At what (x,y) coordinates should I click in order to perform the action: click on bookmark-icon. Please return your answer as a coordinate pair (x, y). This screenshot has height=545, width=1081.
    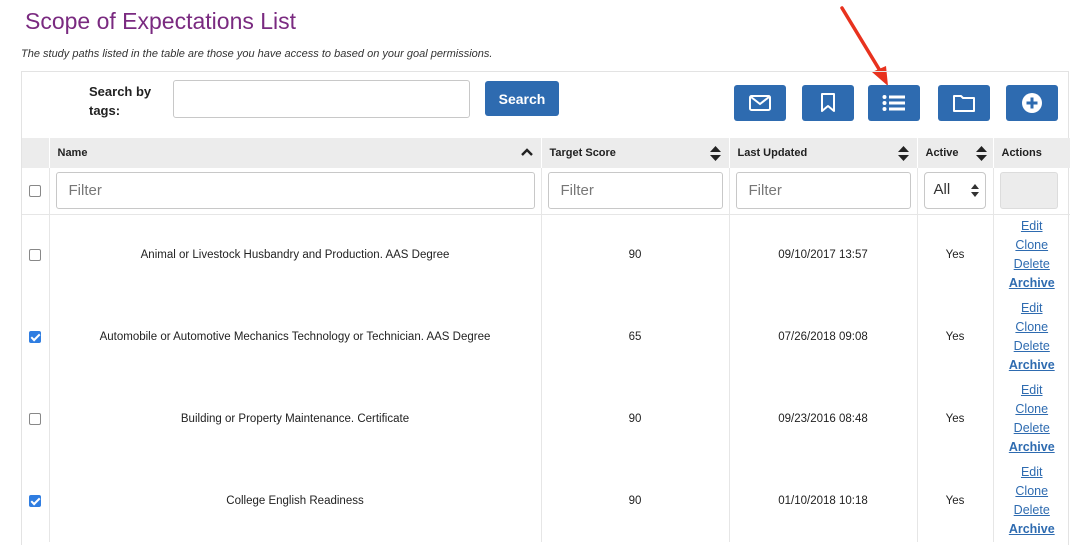
    Looking at the image, I should click on (828, 102).